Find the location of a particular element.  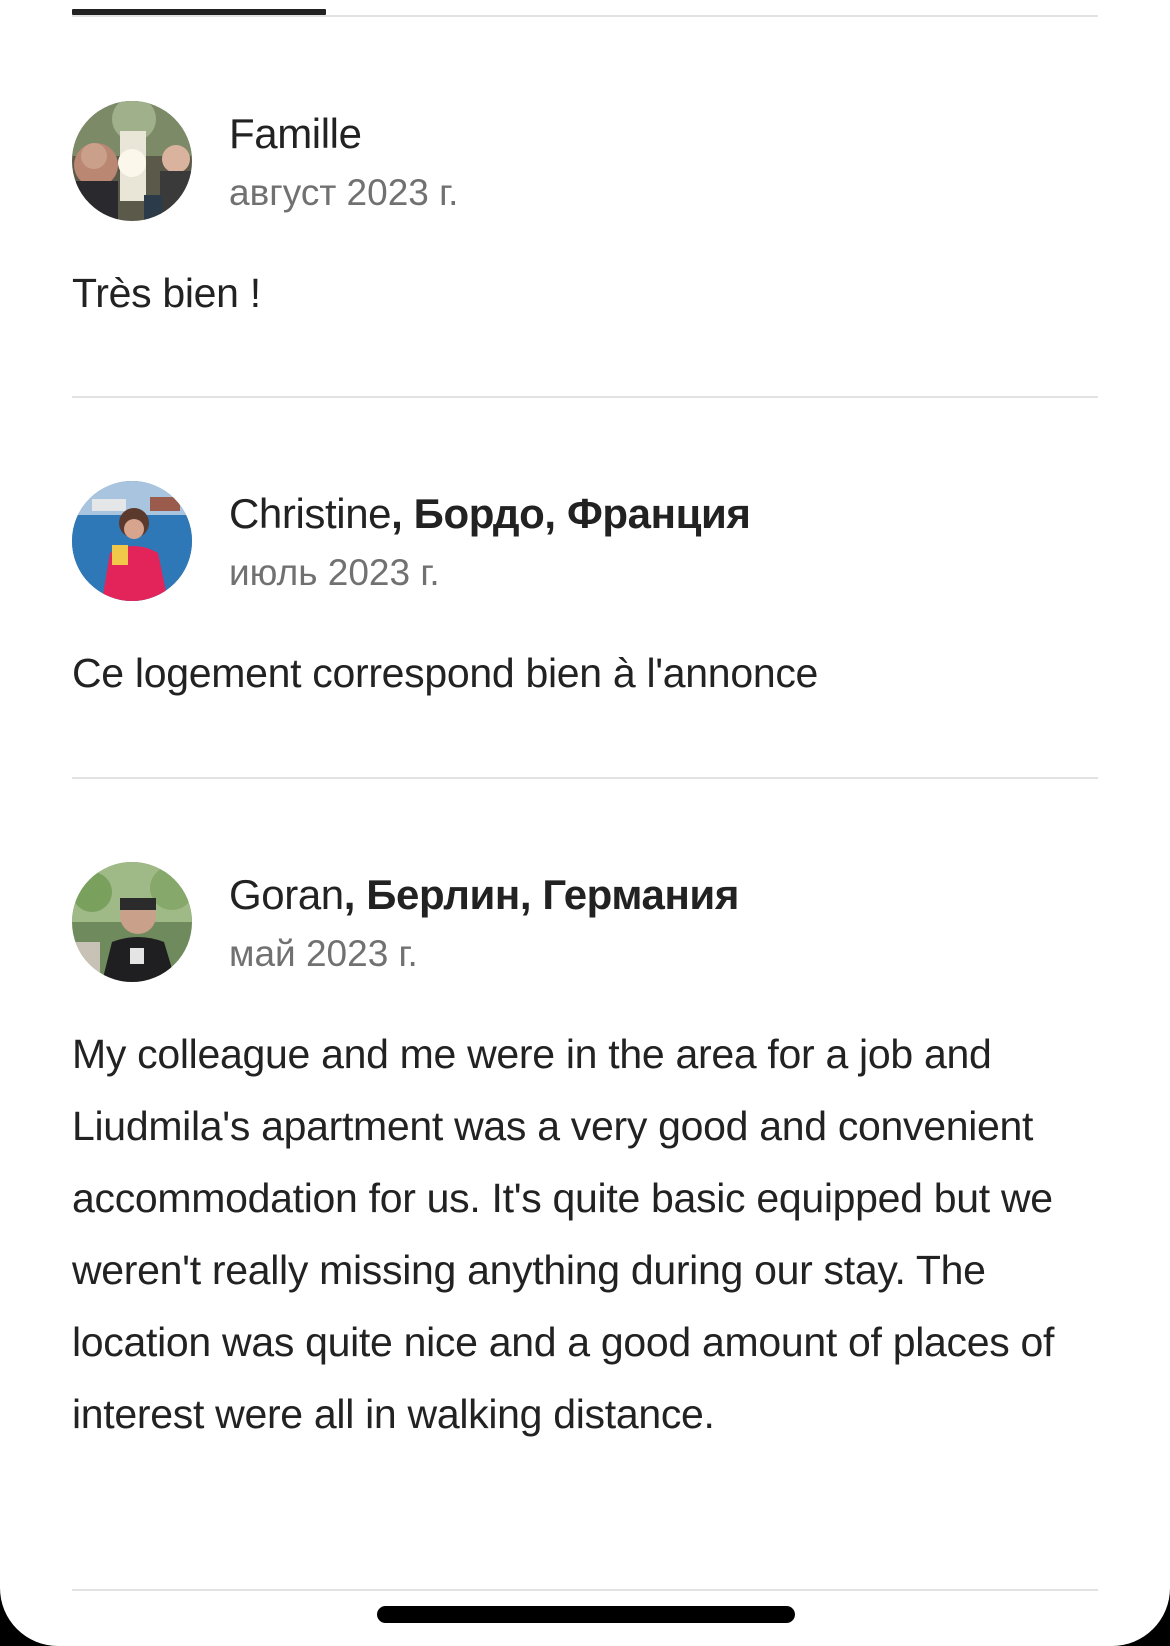

review-header: Christine, Бордо, Франция июль 2023 г. is located at coordinates (585, 541).